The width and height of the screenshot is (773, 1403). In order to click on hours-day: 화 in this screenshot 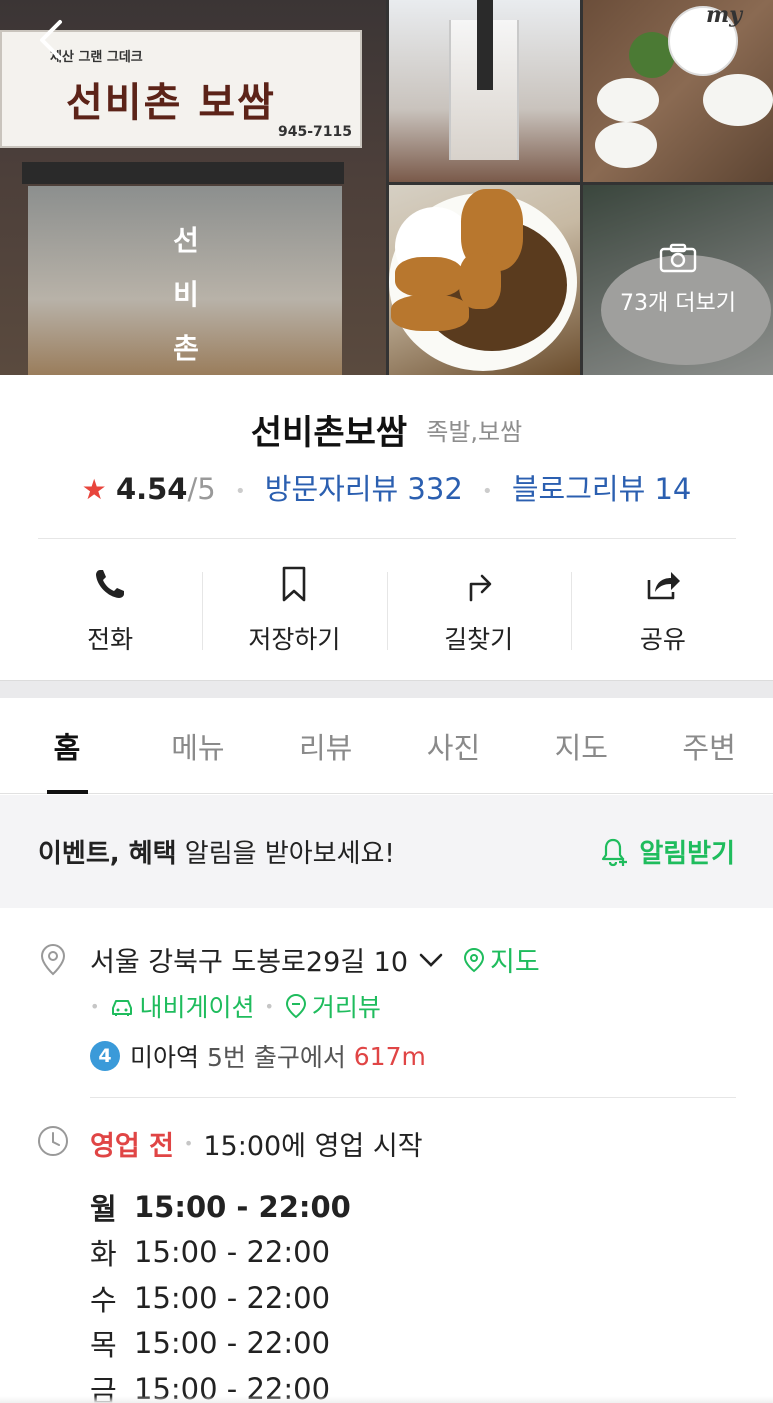, I will do `click(103, 1254)`.